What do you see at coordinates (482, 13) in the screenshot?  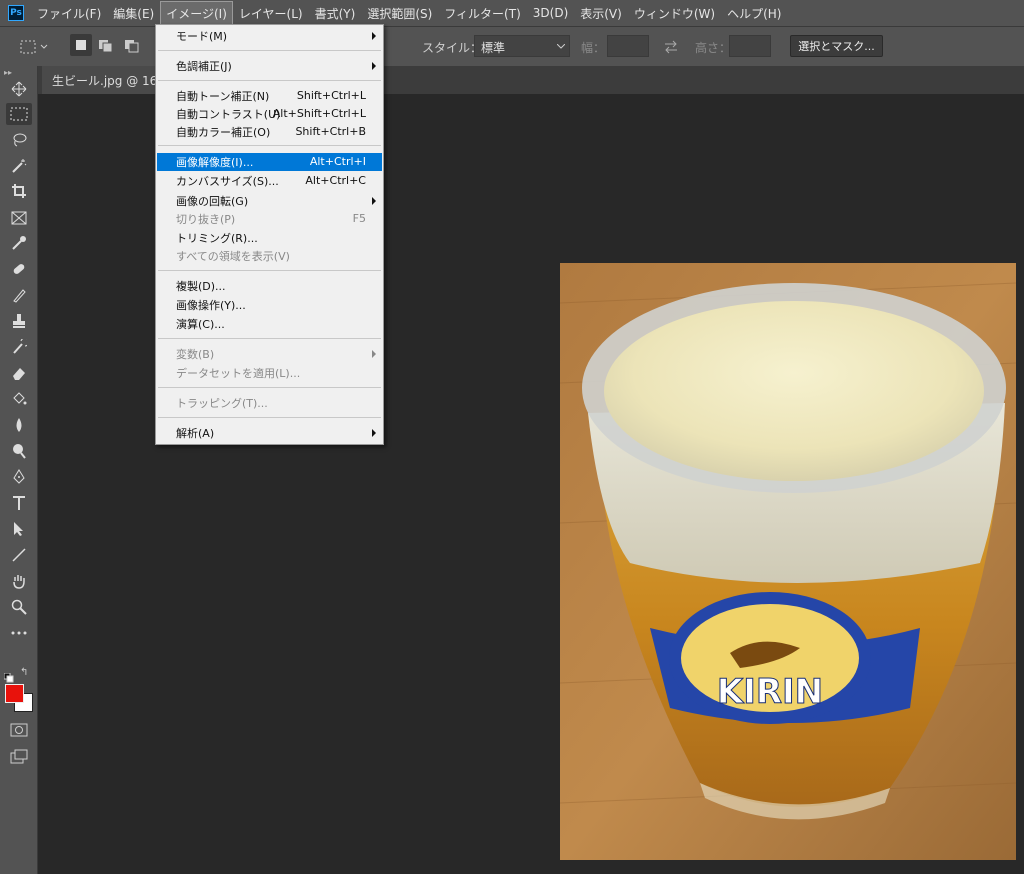 I see `menu-filter: フィルター(T)` at bounding box center [482, 13].